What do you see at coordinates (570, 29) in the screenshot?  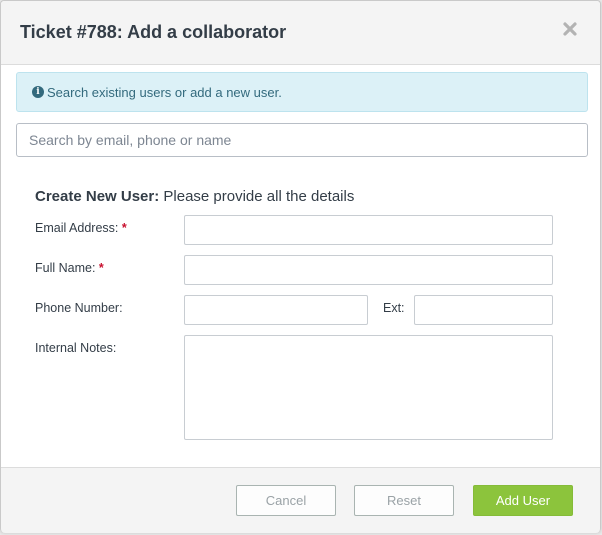 I see `close-icon` at bounding box center [570, 29].